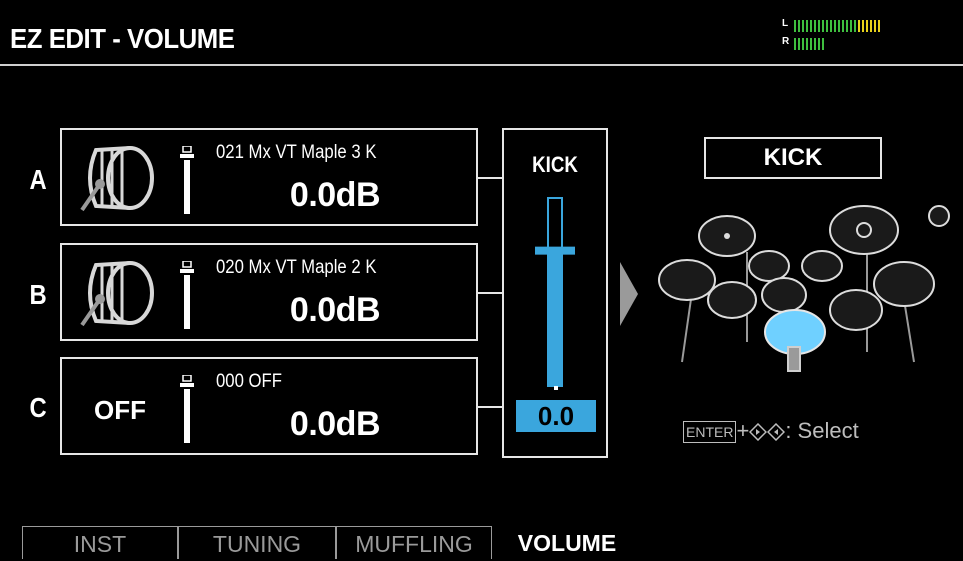 Image resolution: width=963 pixels, height=561 pixels. I want to click on mix-fader, so click(556, 294).